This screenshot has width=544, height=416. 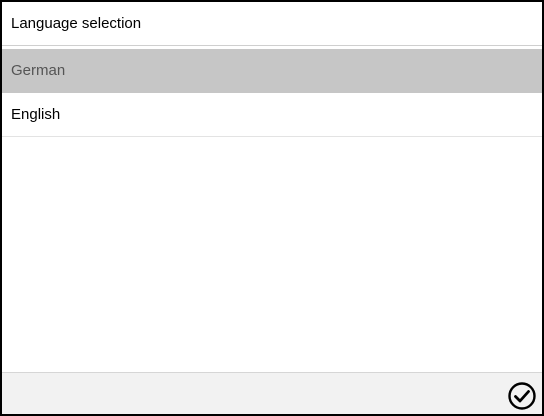 I want to click on page-title: Language selection, so click(x=272, y=24).